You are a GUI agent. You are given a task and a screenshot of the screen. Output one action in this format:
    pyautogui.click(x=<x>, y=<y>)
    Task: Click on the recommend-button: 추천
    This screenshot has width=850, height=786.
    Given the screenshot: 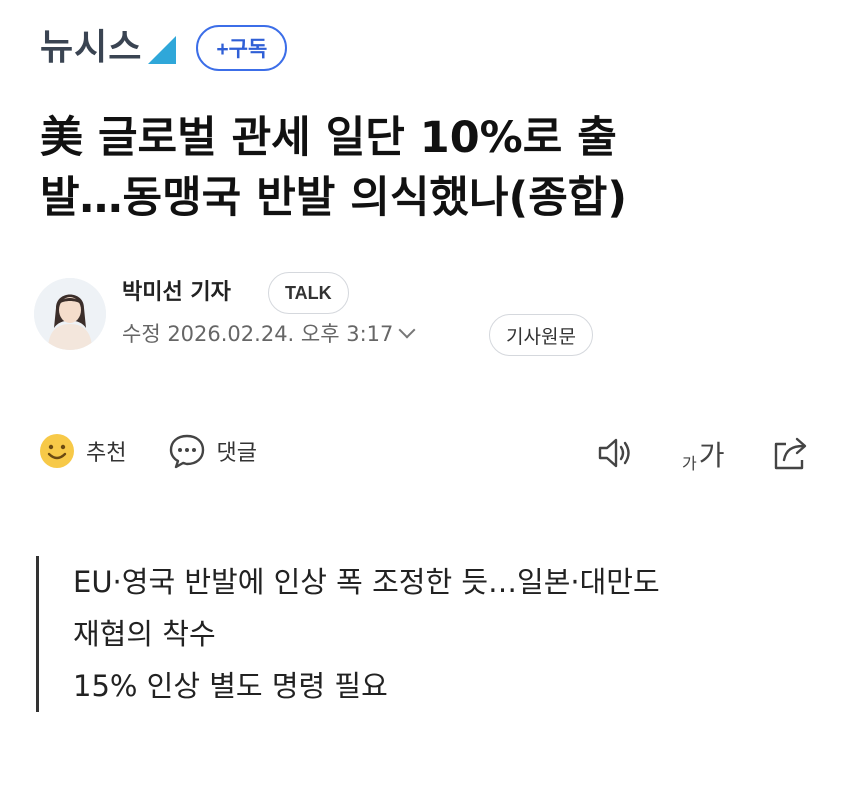 What is the action you would take?
    pyautogui.click(x=82, y=451)
    